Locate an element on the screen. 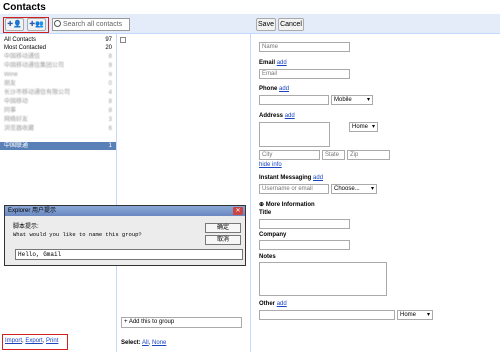  add-address-link: add is located at coordinates (290, 116).